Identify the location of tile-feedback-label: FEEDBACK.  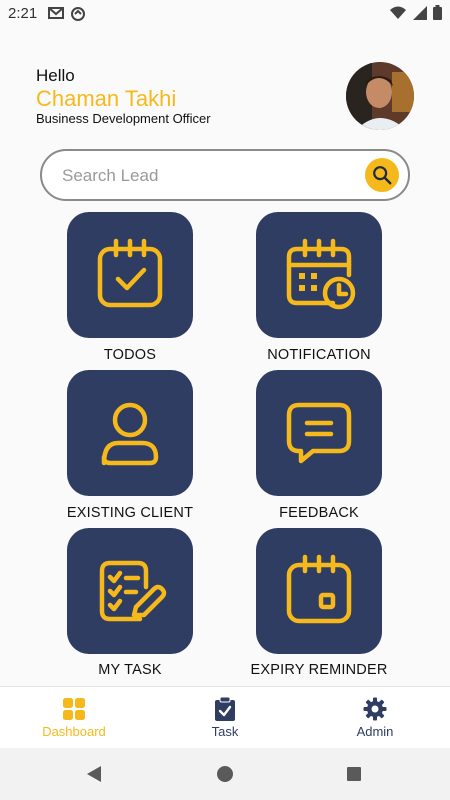
(319, 513).